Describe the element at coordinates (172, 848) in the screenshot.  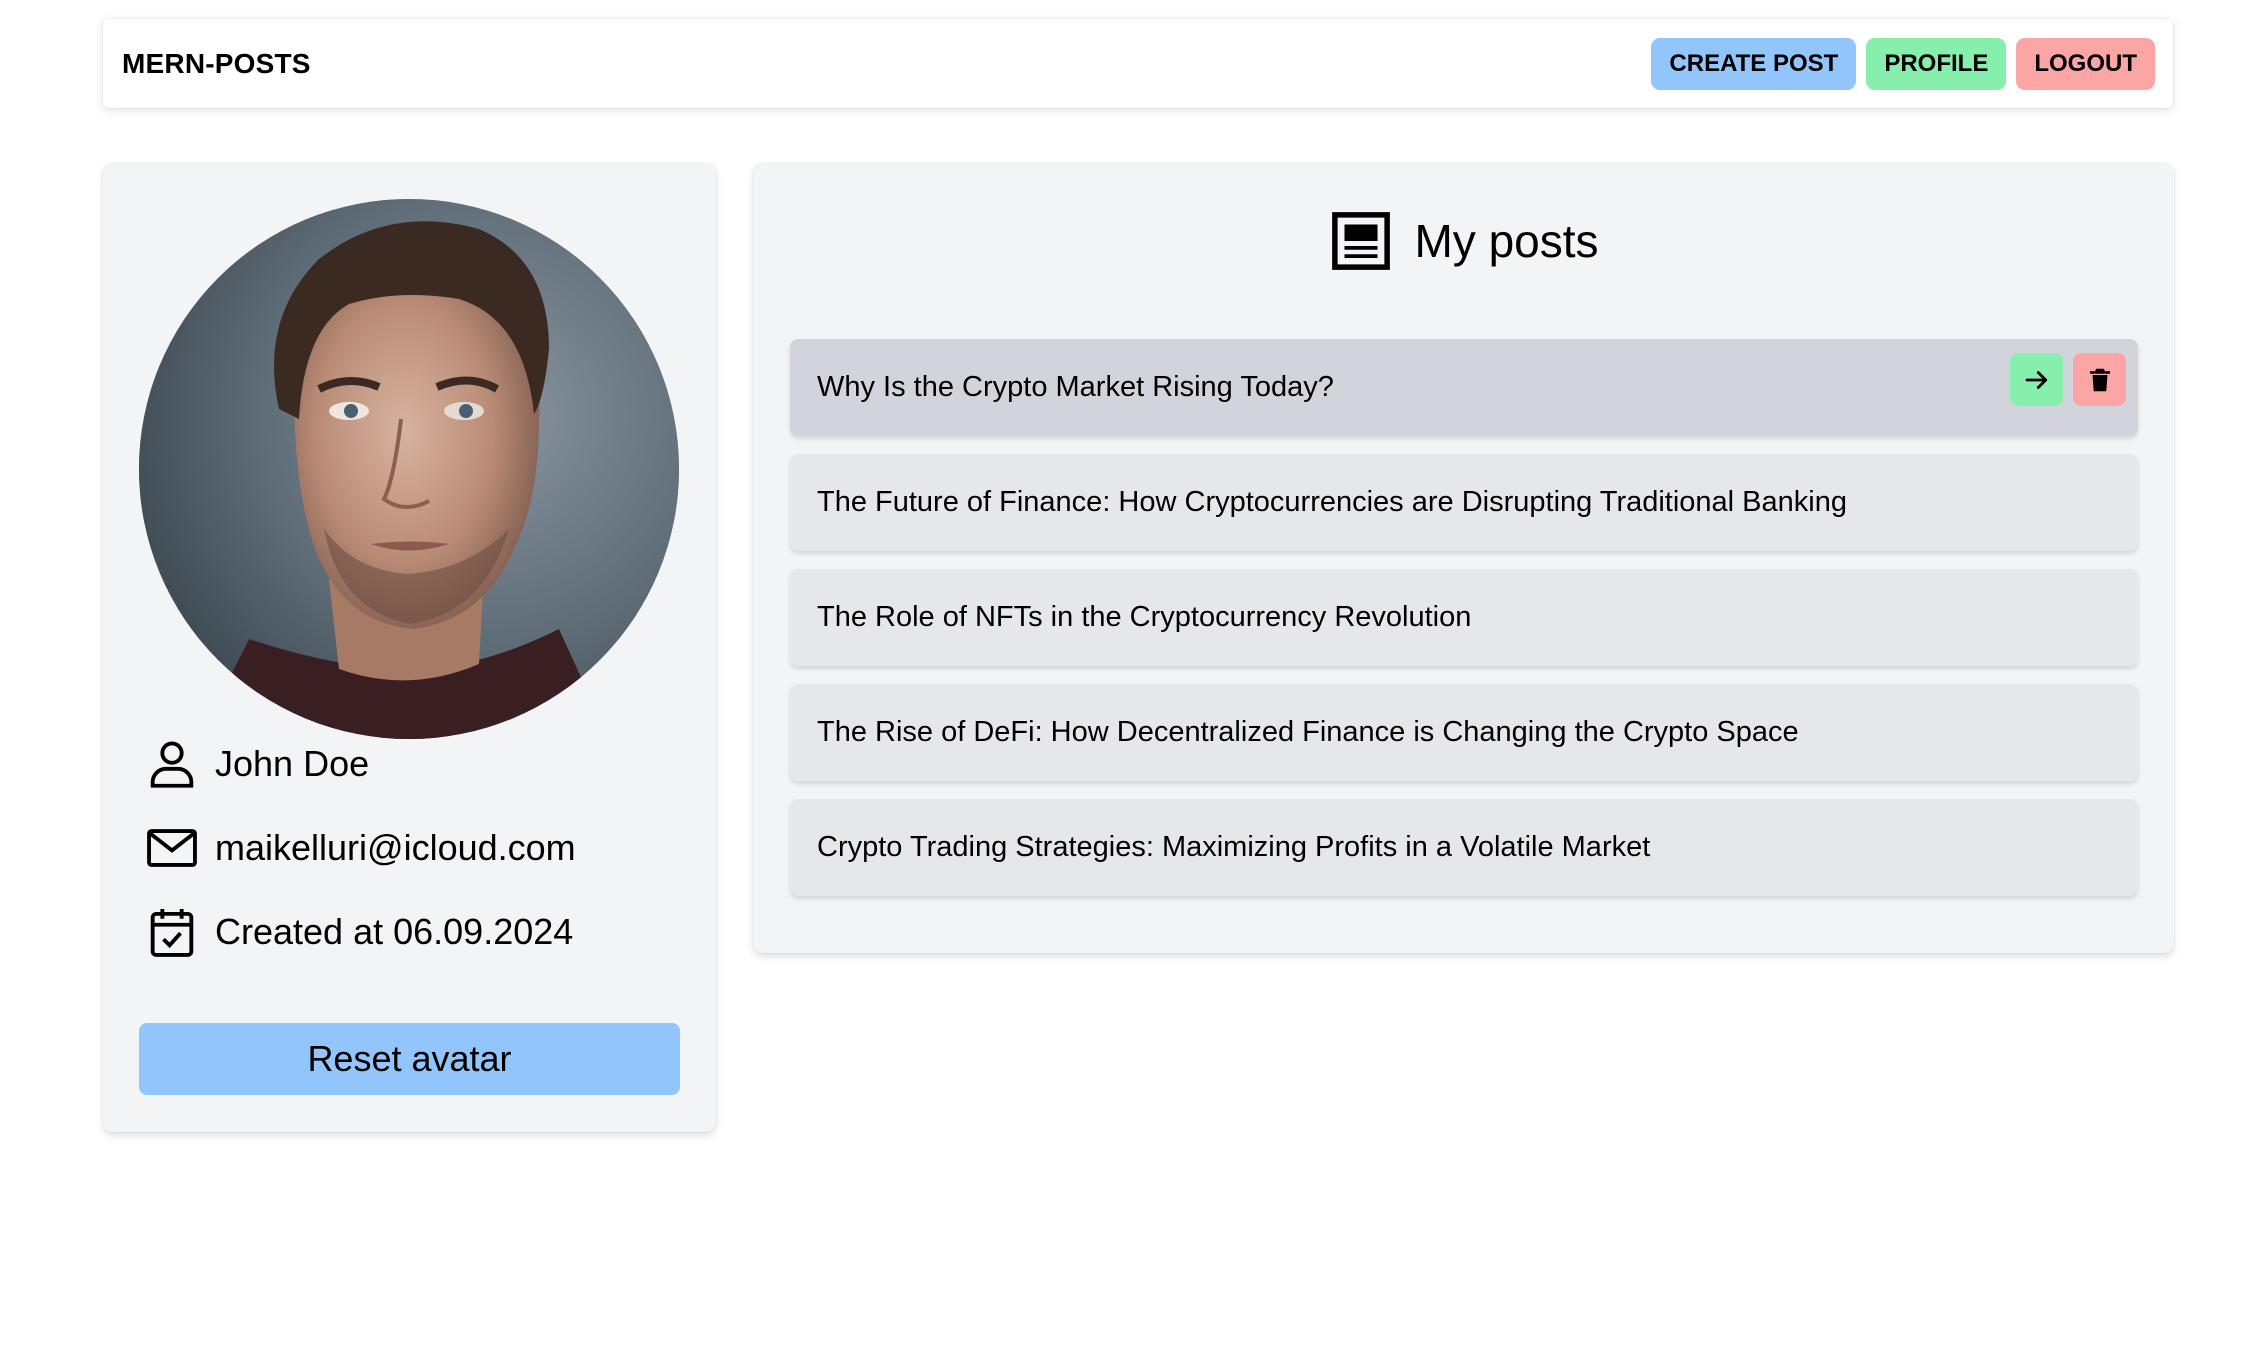
I see `mail-icon` at that location.